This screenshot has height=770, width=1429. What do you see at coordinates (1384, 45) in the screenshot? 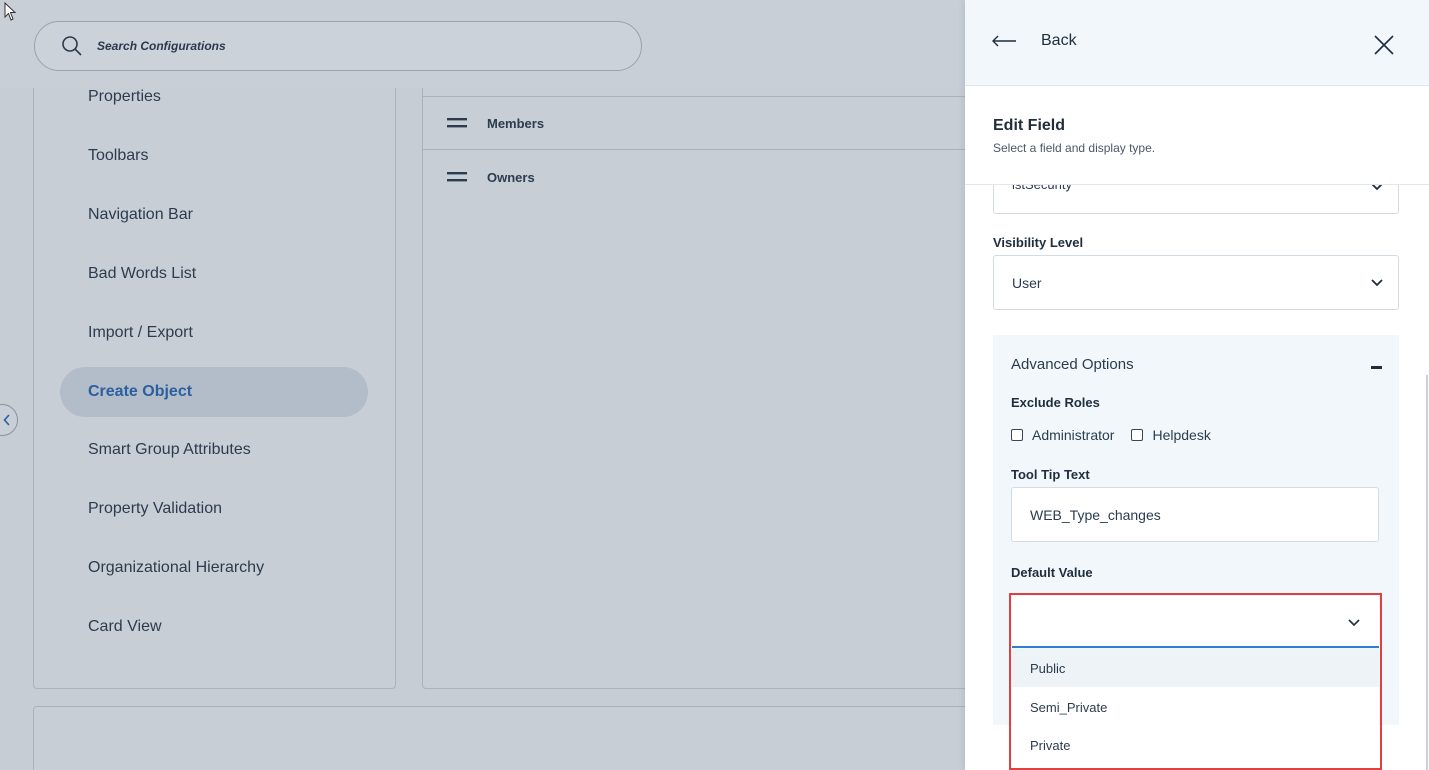
I see `close-icon` at bounding box center [1384, 45].